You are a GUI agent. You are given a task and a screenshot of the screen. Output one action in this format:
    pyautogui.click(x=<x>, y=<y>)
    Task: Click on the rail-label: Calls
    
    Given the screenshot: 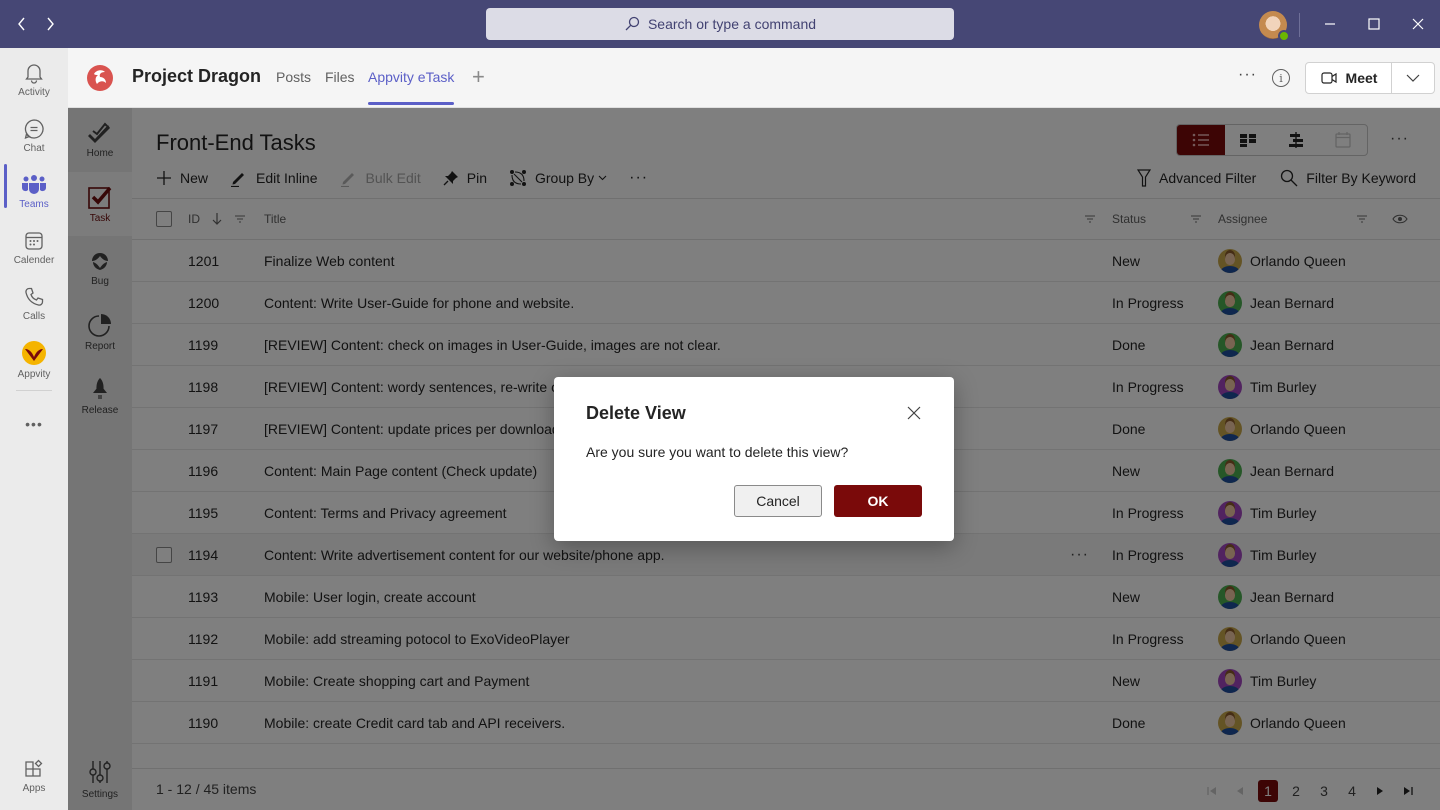 What is the action you would take?
    pyautogui.click(x=34, y=316)
    